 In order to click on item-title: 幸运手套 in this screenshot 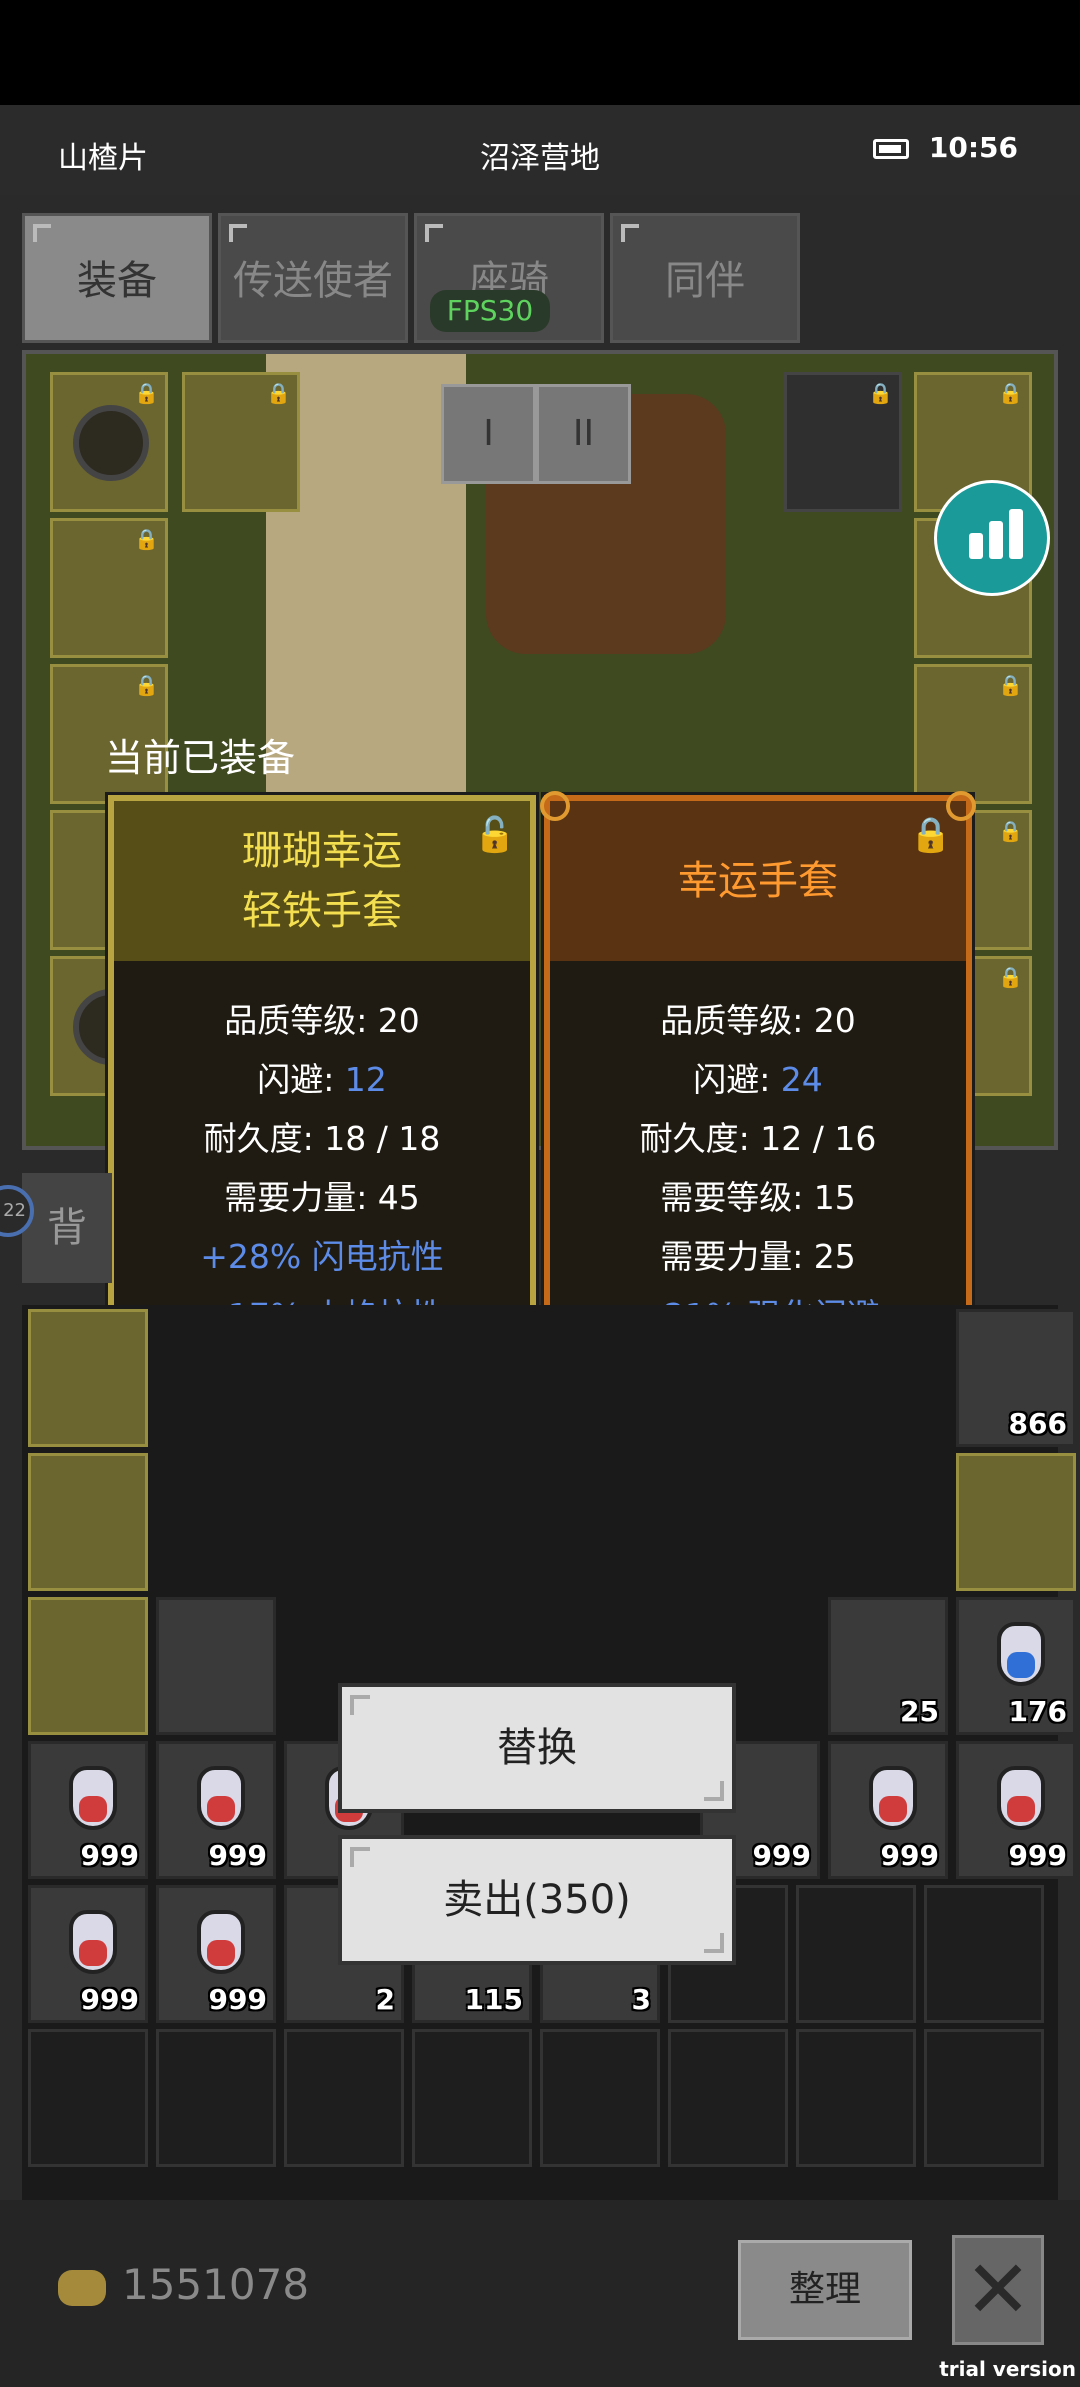, I will do `click(758, 881)`.